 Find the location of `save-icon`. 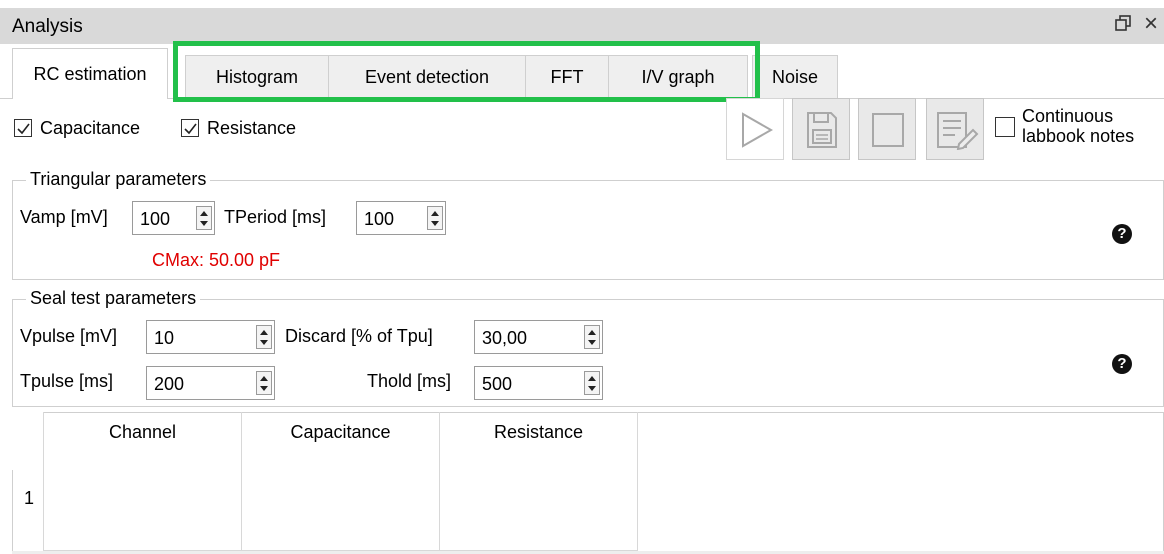

save-icon is located at coordinates (822, 130).